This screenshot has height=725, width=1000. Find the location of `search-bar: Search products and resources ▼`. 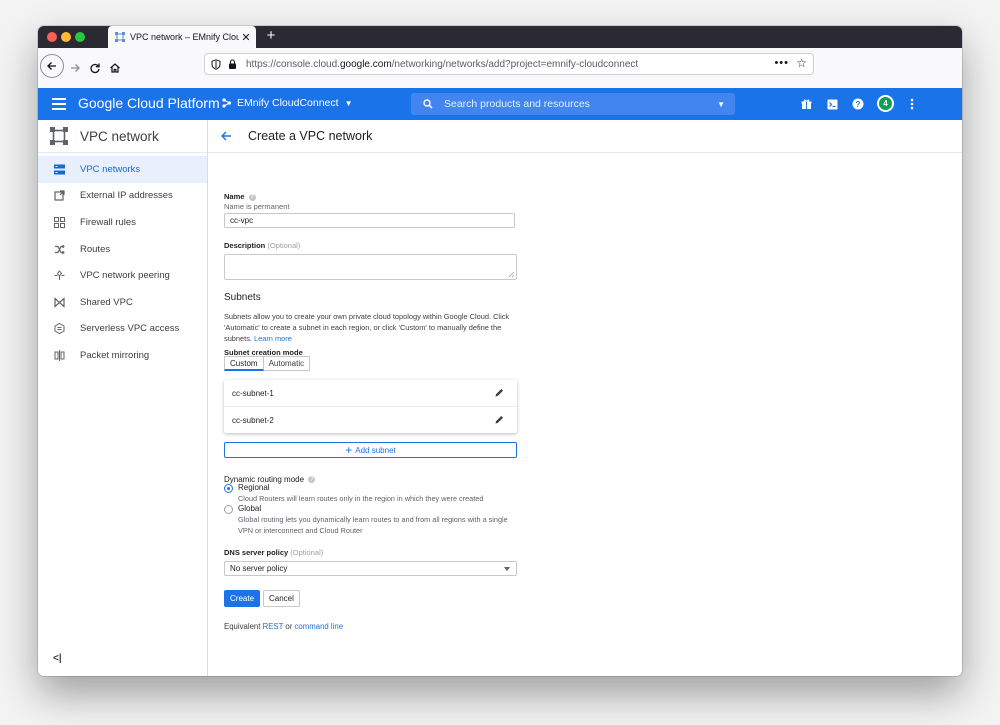

search-bar: Search products and resources ▼ is located at coordinates (573, 104).